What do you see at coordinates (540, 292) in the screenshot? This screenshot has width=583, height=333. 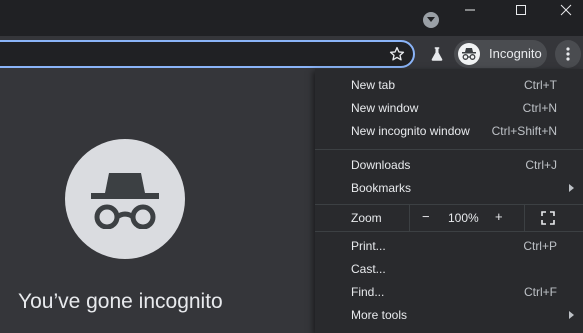 I see `menu-item-shortcut: Ctrl+F` at bounding box center [540, 292].